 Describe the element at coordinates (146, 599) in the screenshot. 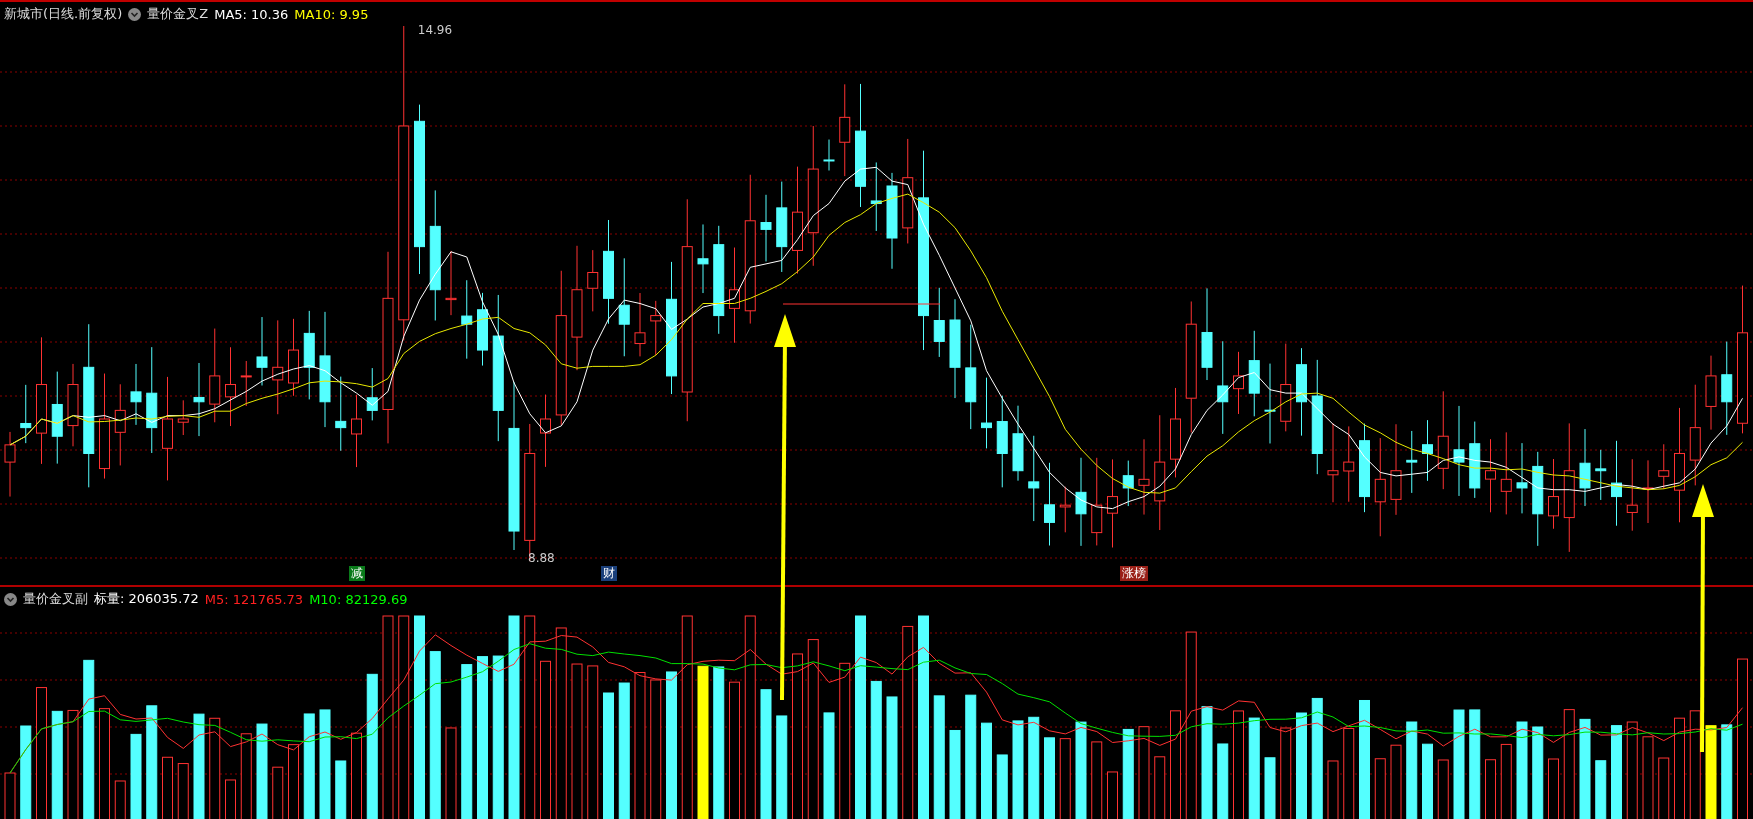

I see `volume-value: 标量: 206035.72` at that location.